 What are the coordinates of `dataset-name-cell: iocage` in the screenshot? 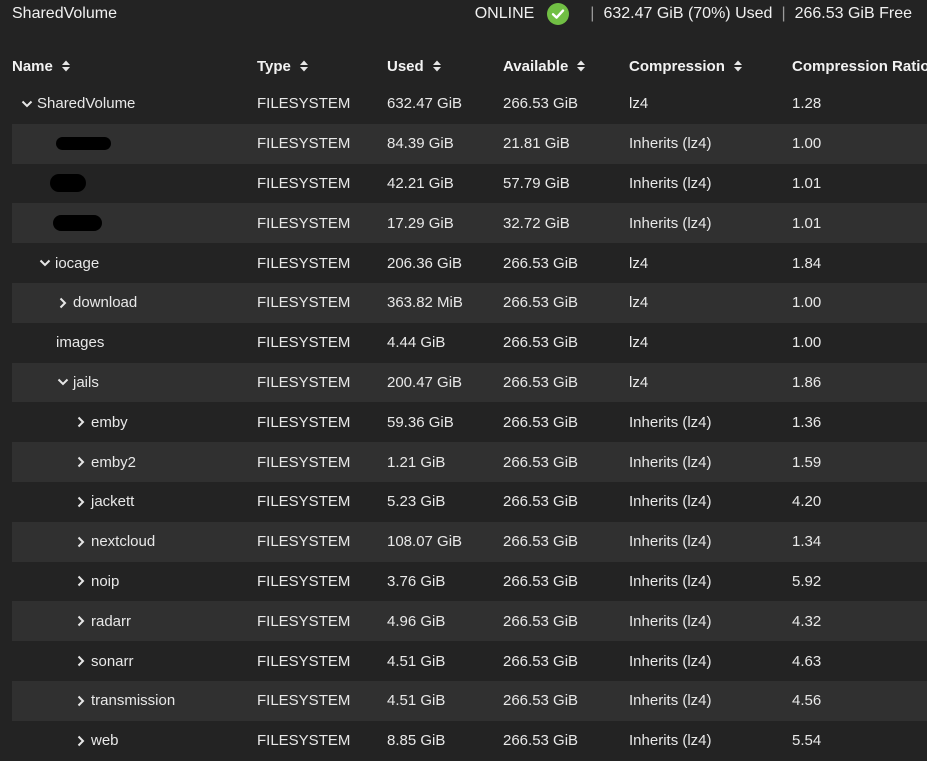 It's located at (134, 263).